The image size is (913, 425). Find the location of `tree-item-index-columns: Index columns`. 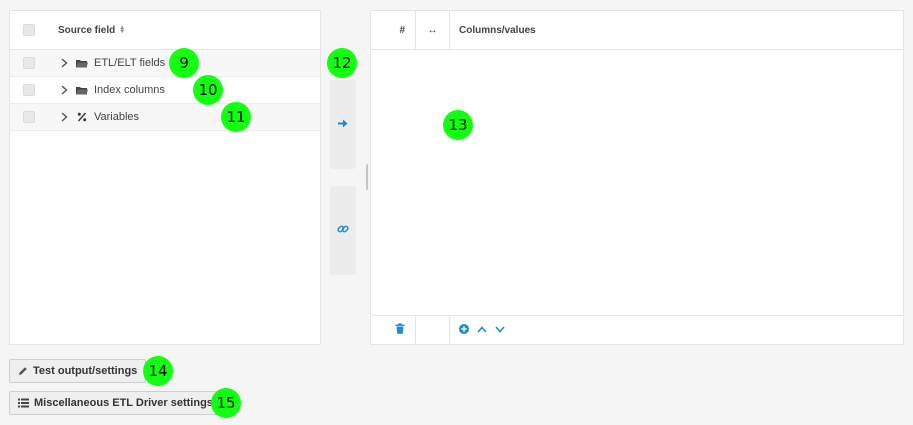

tree-item-index-columns: Index columns is located at coordinates (165, 90).